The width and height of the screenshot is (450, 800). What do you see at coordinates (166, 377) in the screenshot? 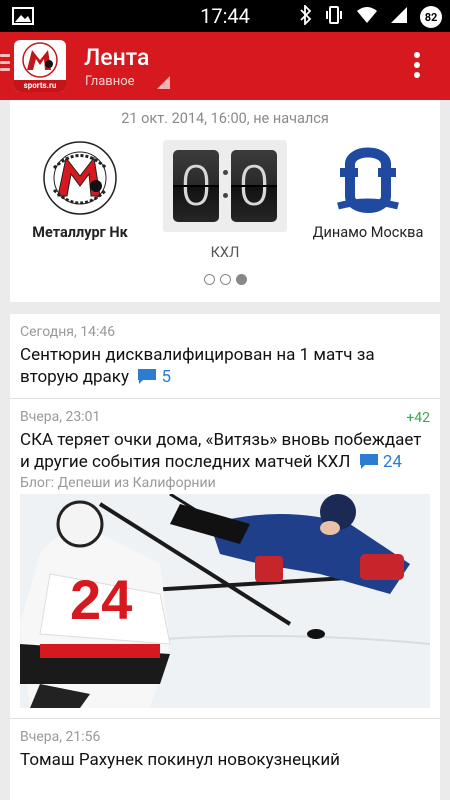
I see `comments-count: 5` at bounding box center [166, 377].